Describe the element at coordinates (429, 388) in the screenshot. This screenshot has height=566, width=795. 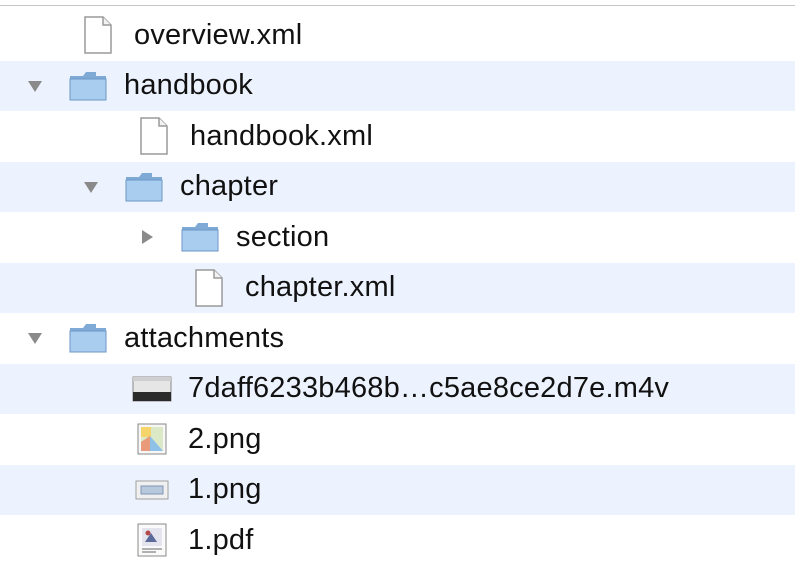
I see `tree-item-label: 7daff6233b468b…c5ae8ce2d7e.m4v` at that location.